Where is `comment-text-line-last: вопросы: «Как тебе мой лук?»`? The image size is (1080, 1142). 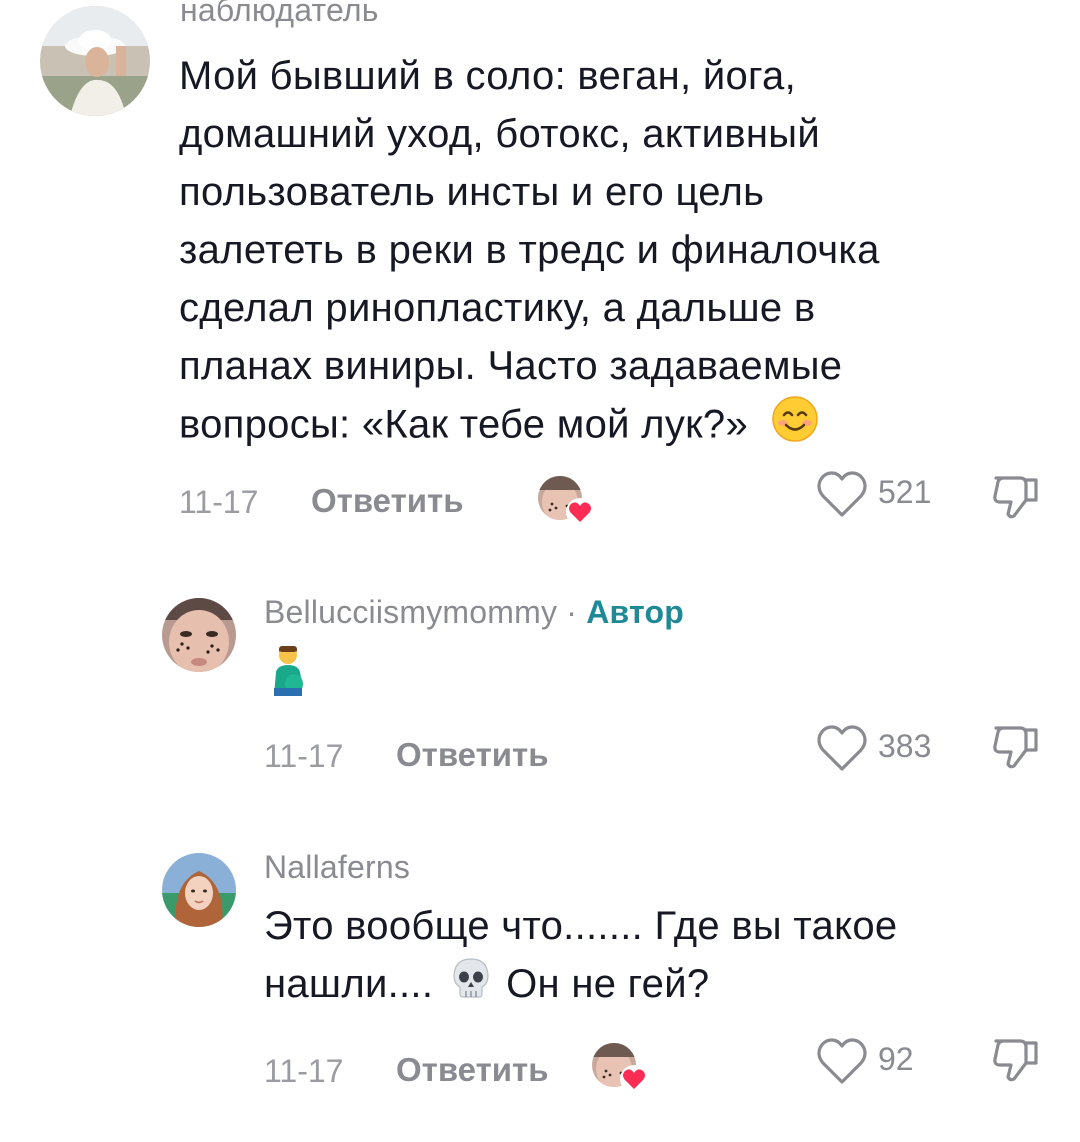 comment-text-line-last: вопросы: «Как тебе мой лук?» is located at coordinates (609, 427).